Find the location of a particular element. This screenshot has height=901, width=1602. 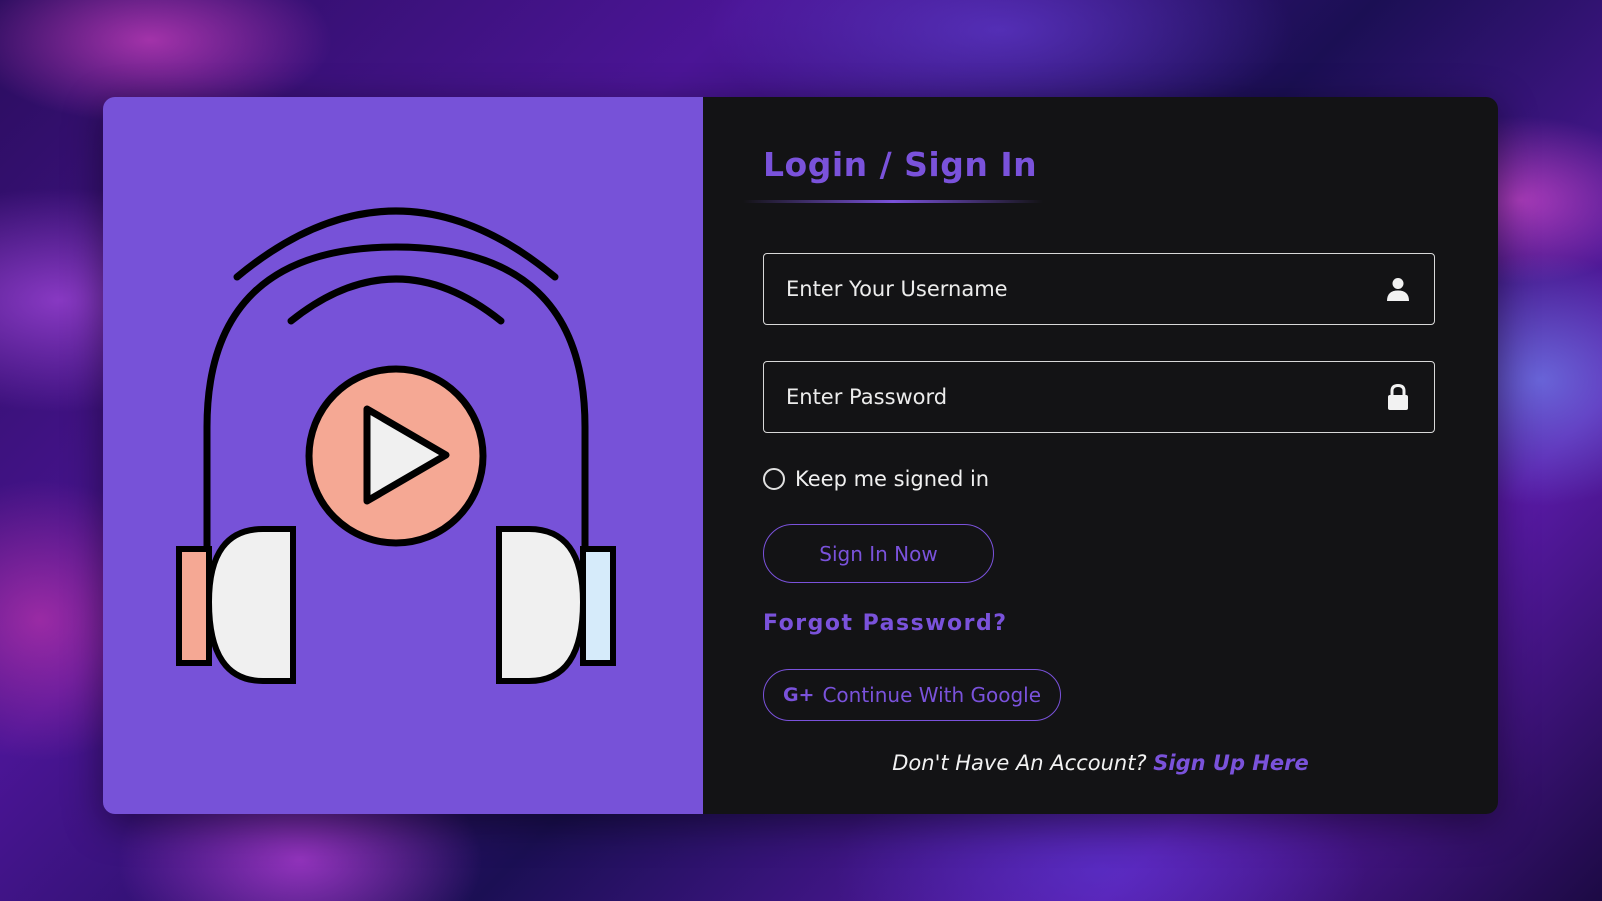

forgot-password-link: Forgot Password? is located at coordinates (885, 623).